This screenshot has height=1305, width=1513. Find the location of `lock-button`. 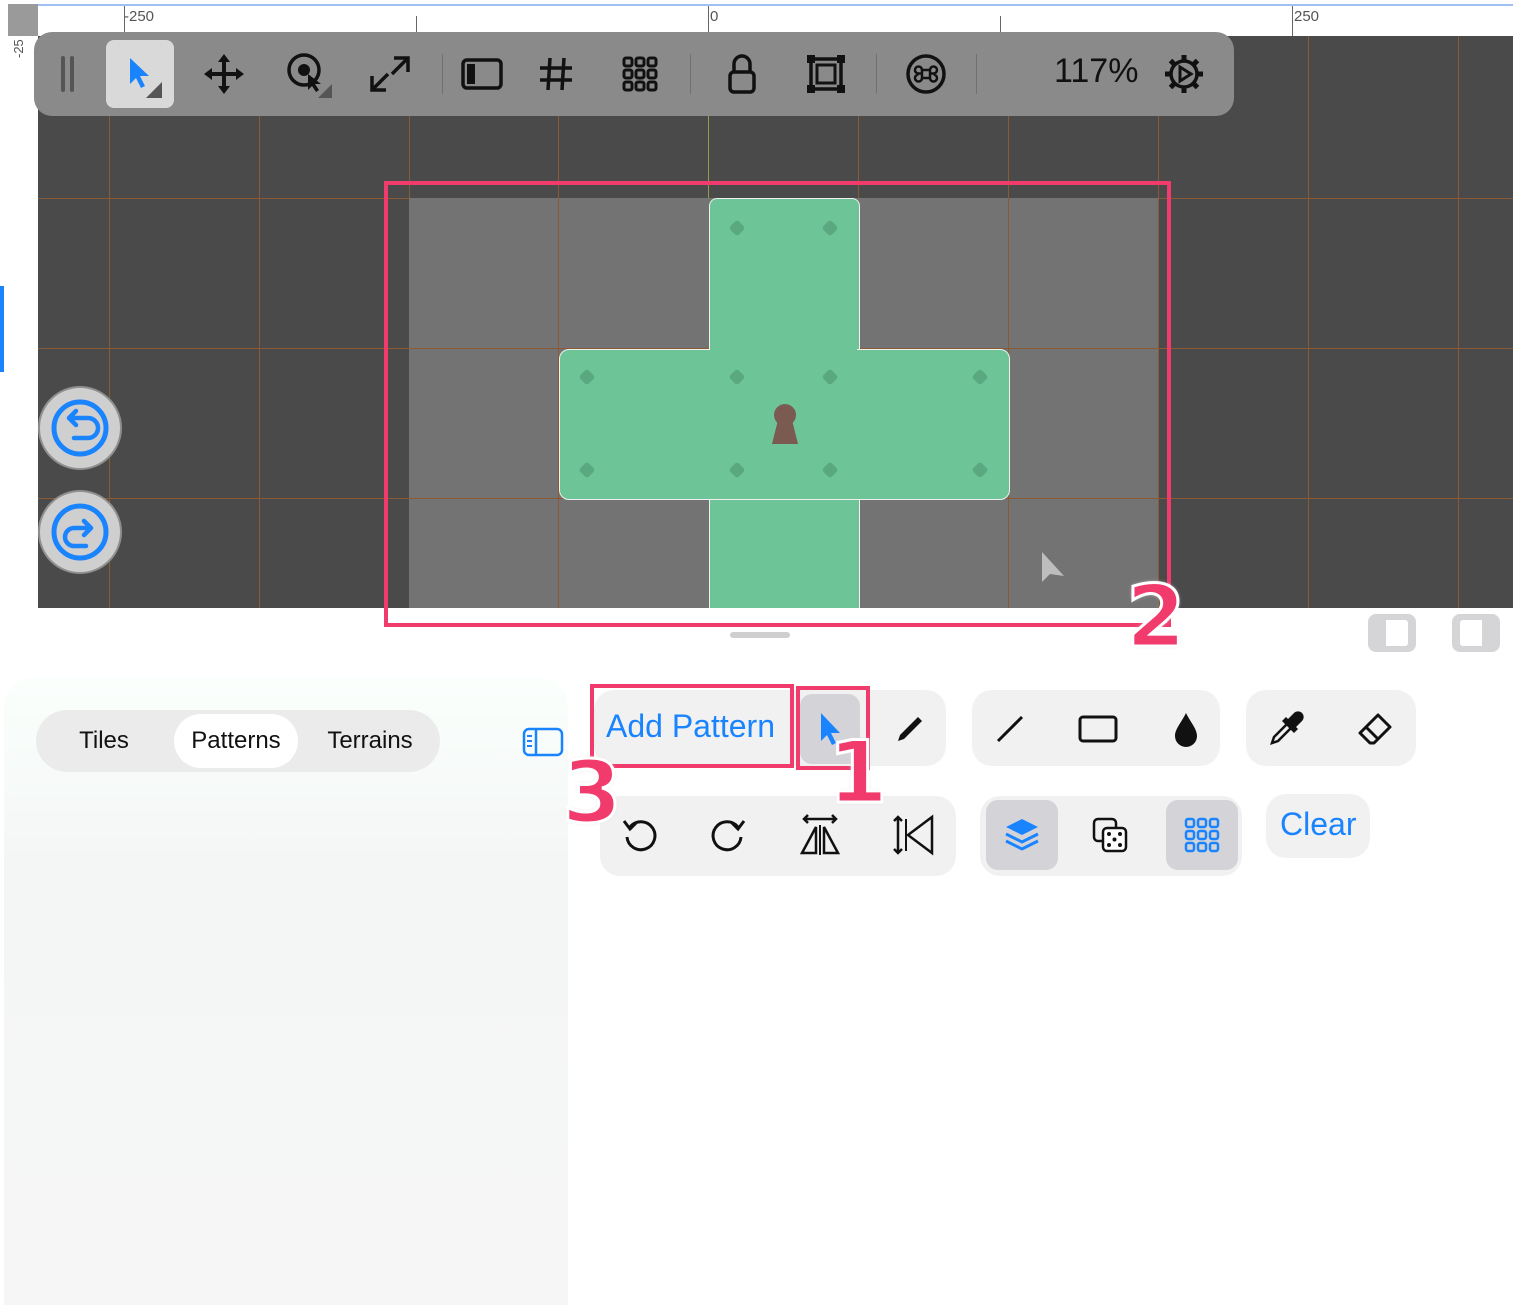

lock-button is located at coordinates (742, 74).